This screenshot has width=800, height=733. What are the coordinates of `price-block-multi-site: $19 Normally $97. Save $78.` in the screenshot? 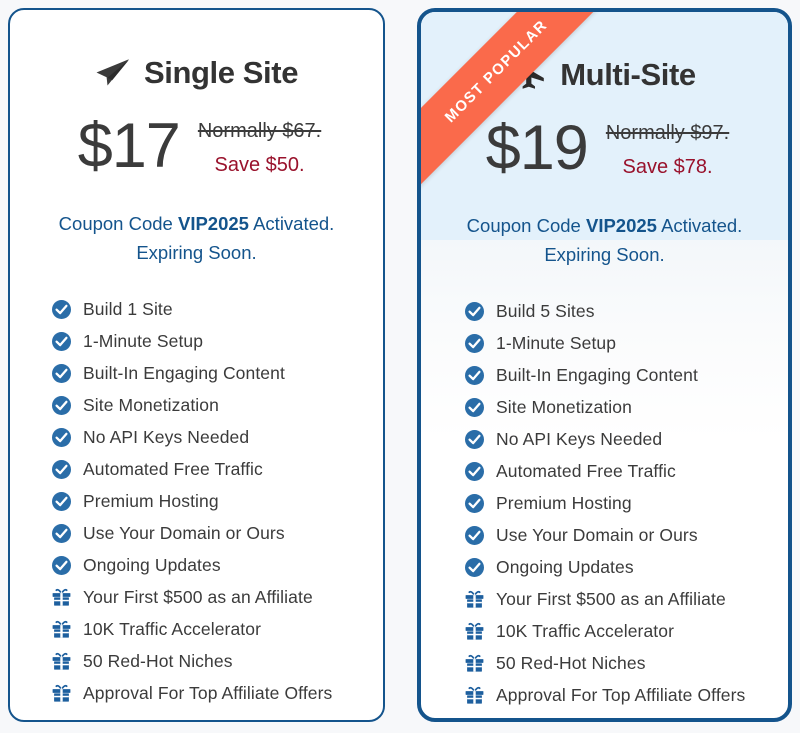 It's located at (604, 148).